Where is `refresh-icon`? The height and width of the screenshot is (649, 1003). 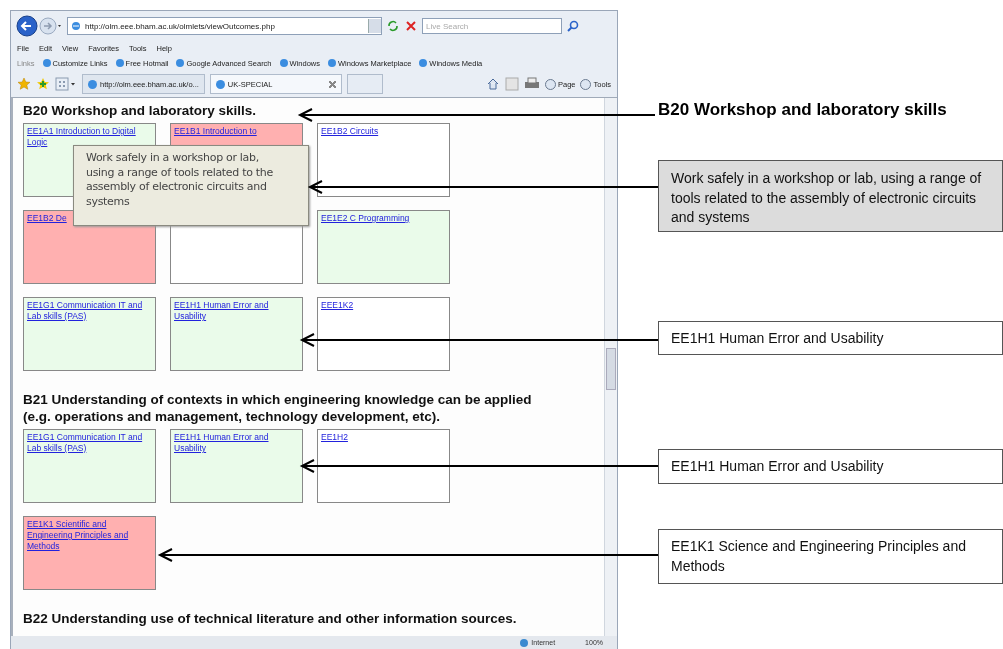 refresh-icon is located at coordinates (393, 26).